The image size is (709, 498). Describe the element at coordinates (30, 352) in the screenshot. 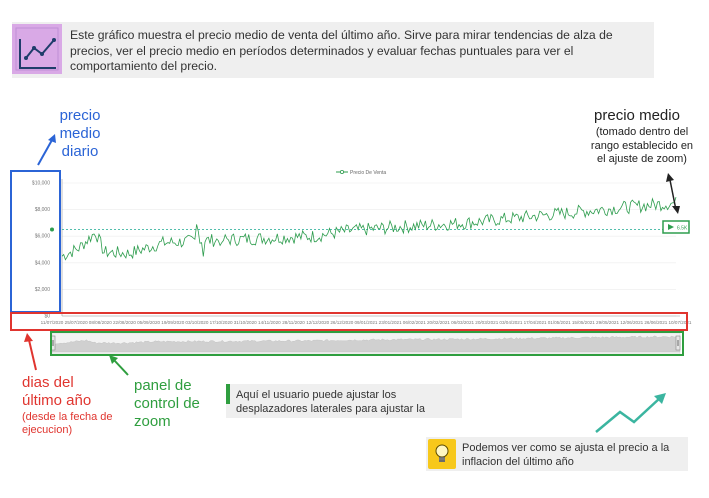

I see `arrow-red-icon` at that location.